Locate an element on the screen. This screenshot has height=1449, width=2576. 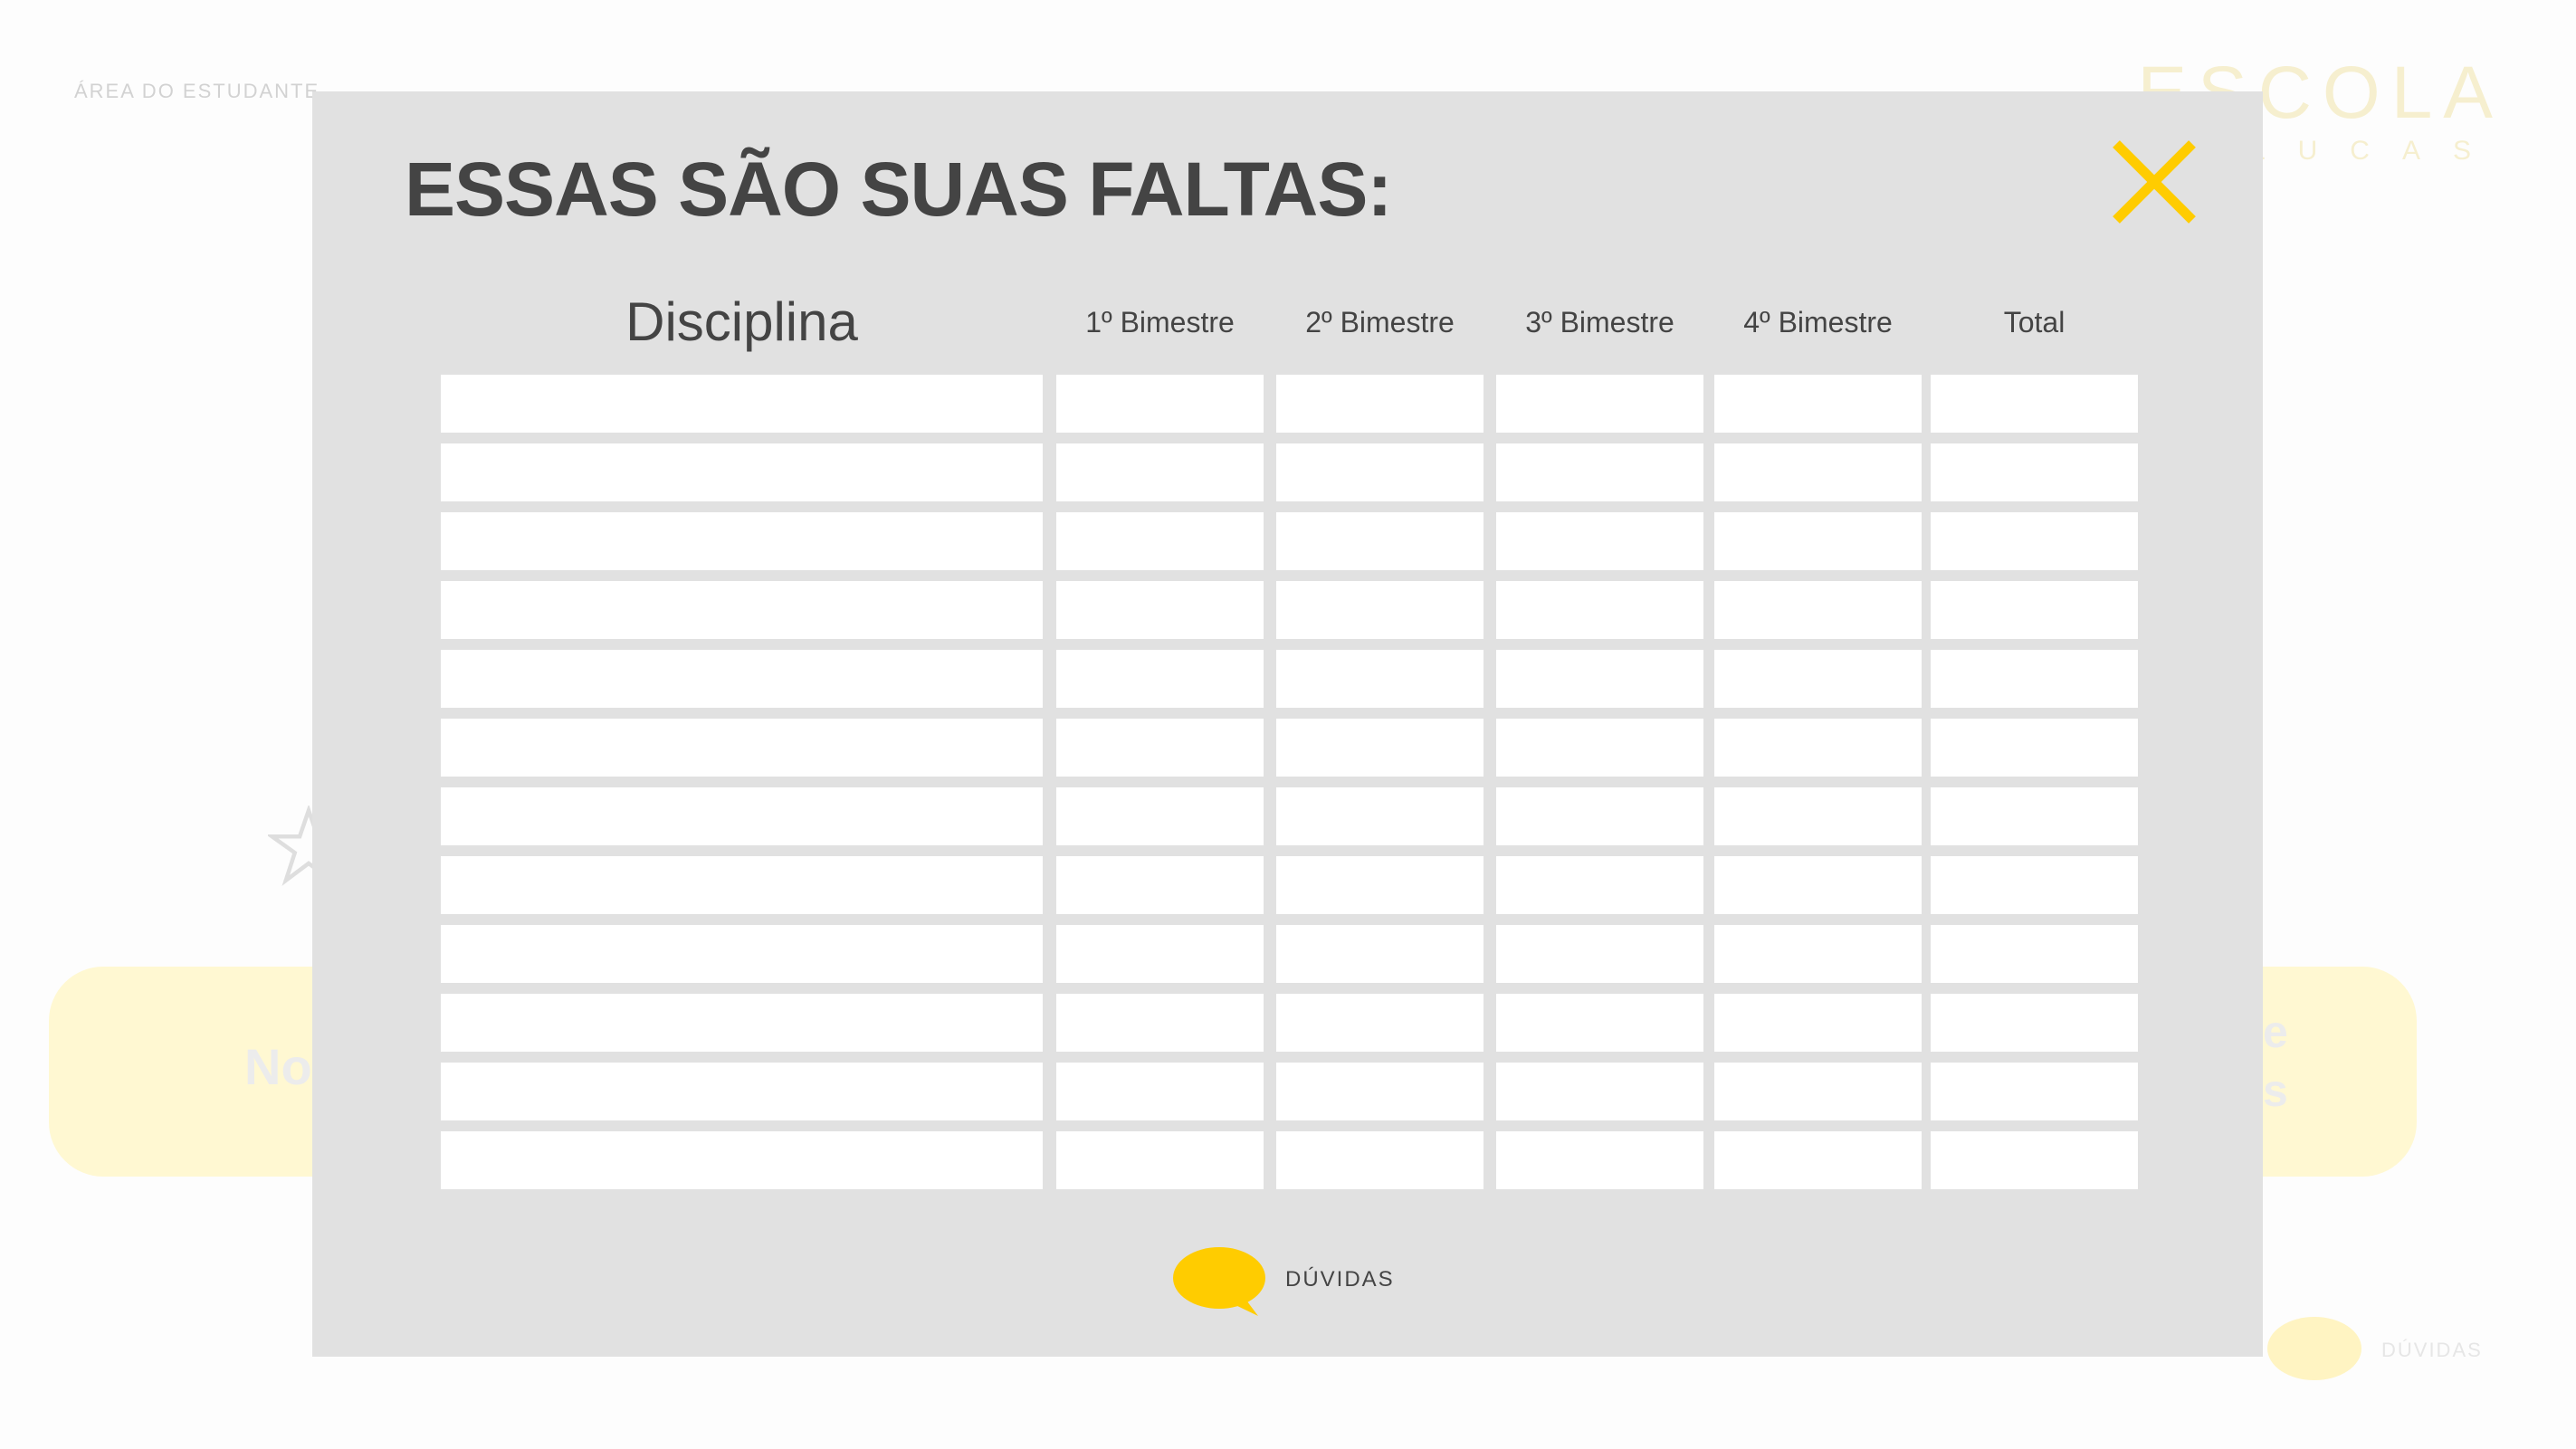
background-help-label: DÚVIDAS is located at coordinates (2432, 1350).